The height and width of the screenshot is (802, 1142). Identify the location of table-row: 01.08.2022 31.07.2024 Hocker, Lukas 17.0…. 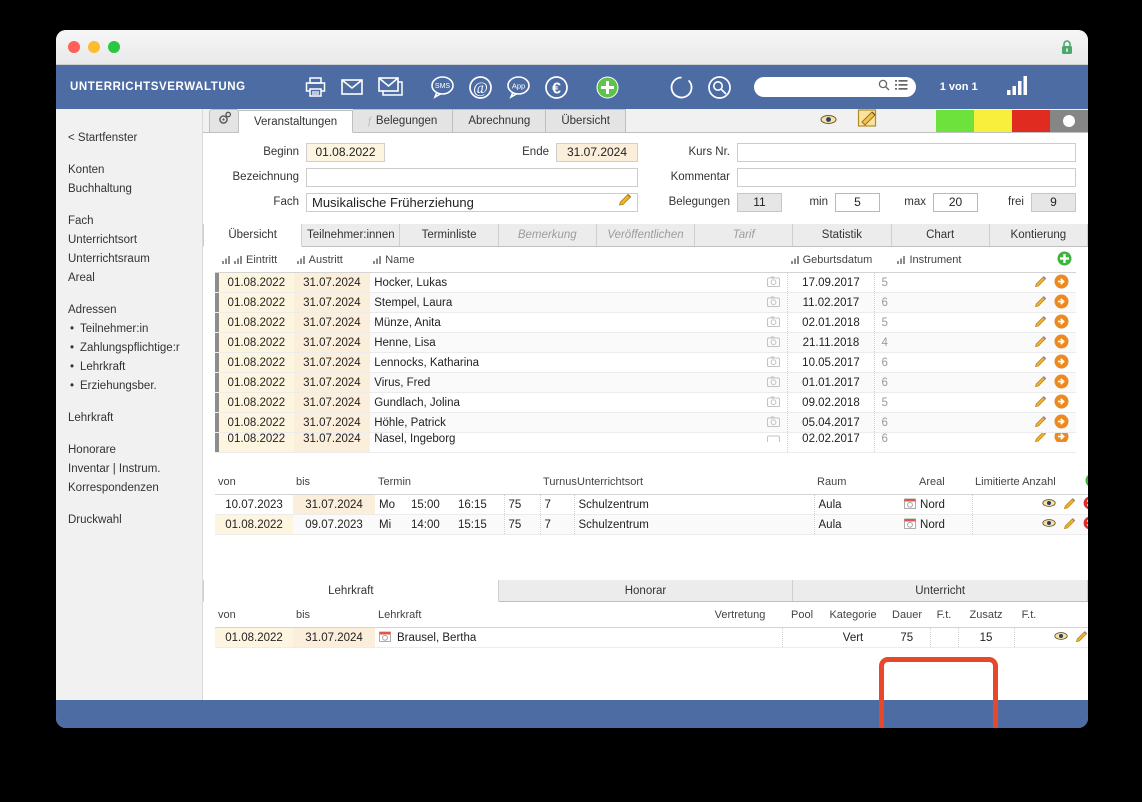
(645, 282).